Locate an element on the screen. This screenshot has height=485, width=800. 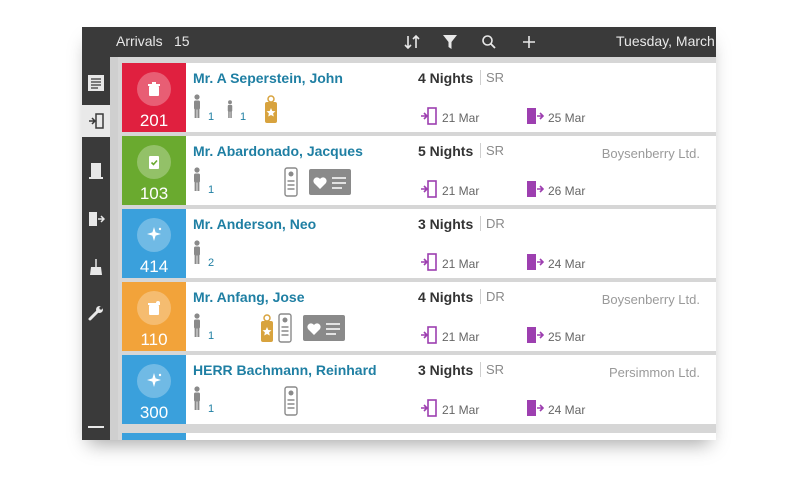
company-name: Persimmon Ltd. is located at coordinates (654, 372).